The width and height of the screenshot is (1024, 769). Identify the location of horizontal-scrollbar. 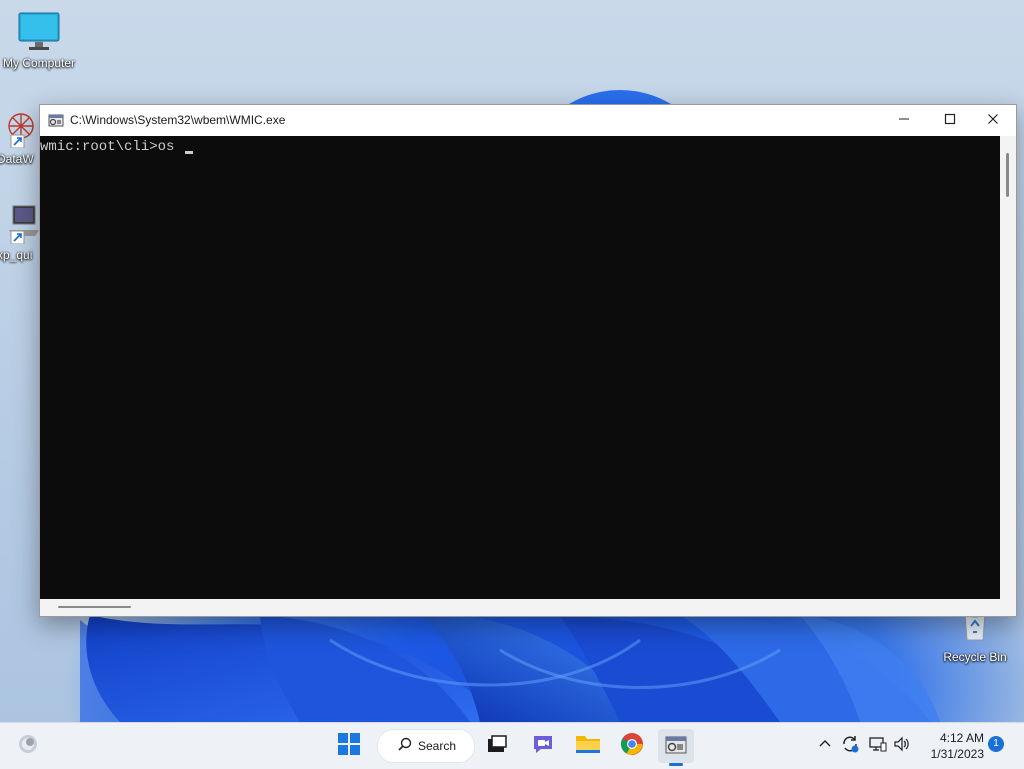
(528, 607).